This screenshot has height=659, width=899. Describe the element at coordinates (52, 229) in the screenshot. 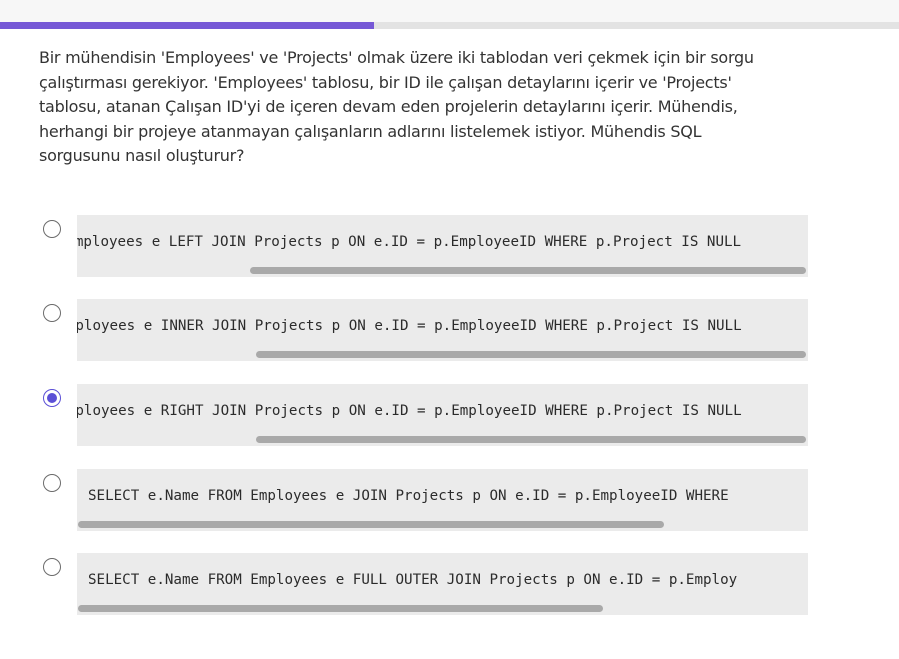

I see `option-1-radio` at that location.